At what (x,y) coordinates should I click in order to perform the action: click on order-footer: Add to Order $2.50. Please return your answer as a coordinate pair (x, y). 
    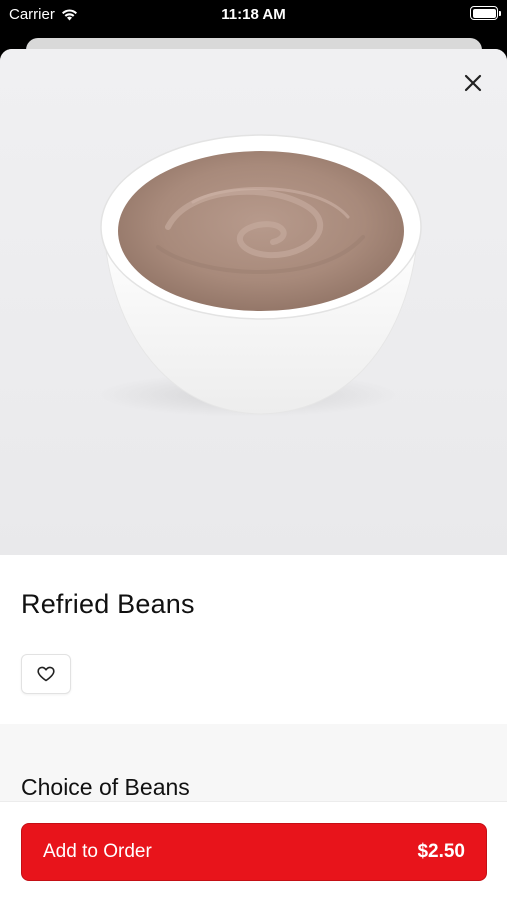
    Looking at the image, I should click on (253, 850).